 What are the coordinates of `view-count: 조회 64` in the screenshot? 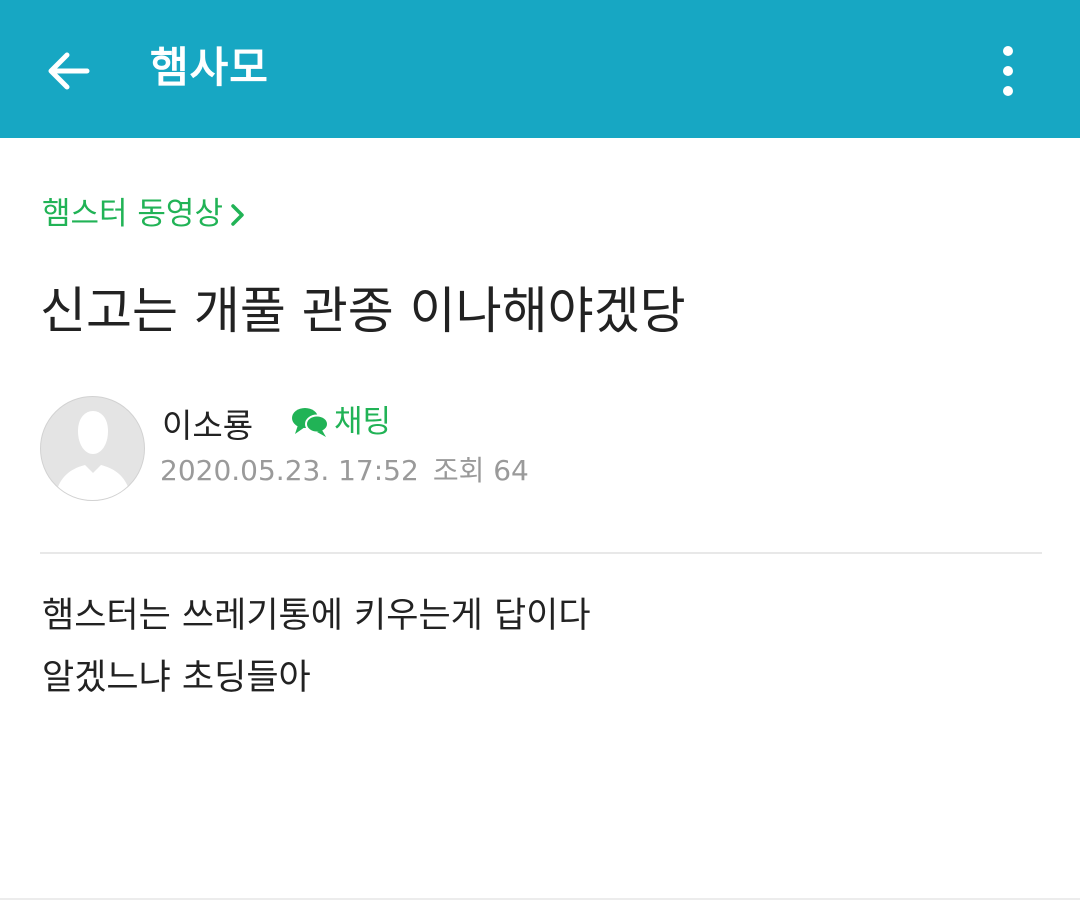 It's located at (480, 470).